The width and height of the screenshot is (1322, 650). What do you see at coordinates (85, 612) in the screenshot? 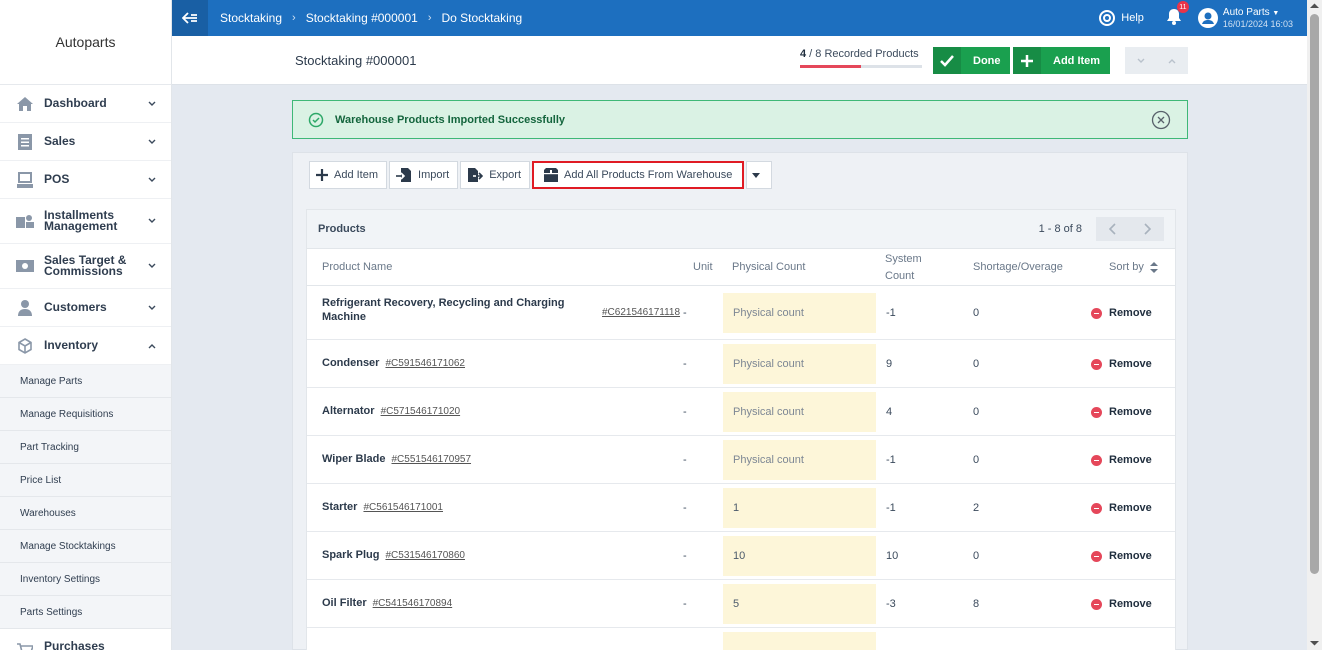
I see `sidebar-subitem-parts-settings: Parts Settings` at bounding box center [85, 612].